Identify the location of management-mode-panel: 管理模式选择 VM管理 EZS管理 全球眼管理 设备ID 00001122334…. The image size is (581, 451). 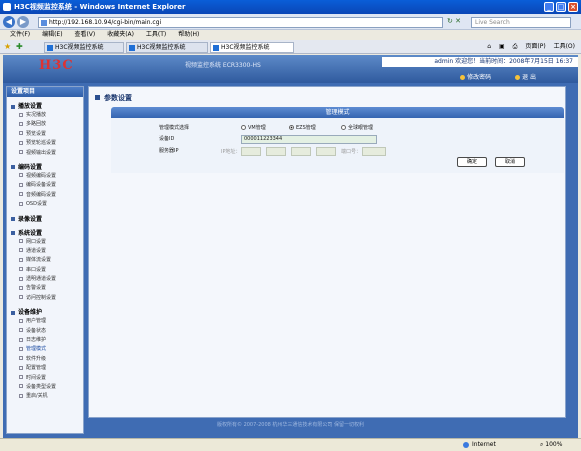
(337, 145).